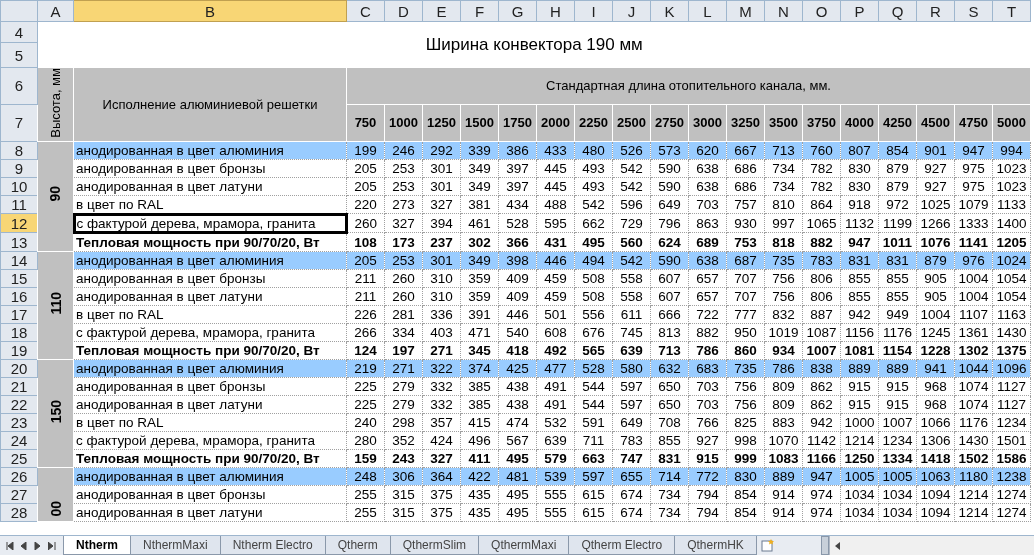  Describe the element at coordinates (707, 186) in the screenshot. I see `table-cell: 638` at that location.